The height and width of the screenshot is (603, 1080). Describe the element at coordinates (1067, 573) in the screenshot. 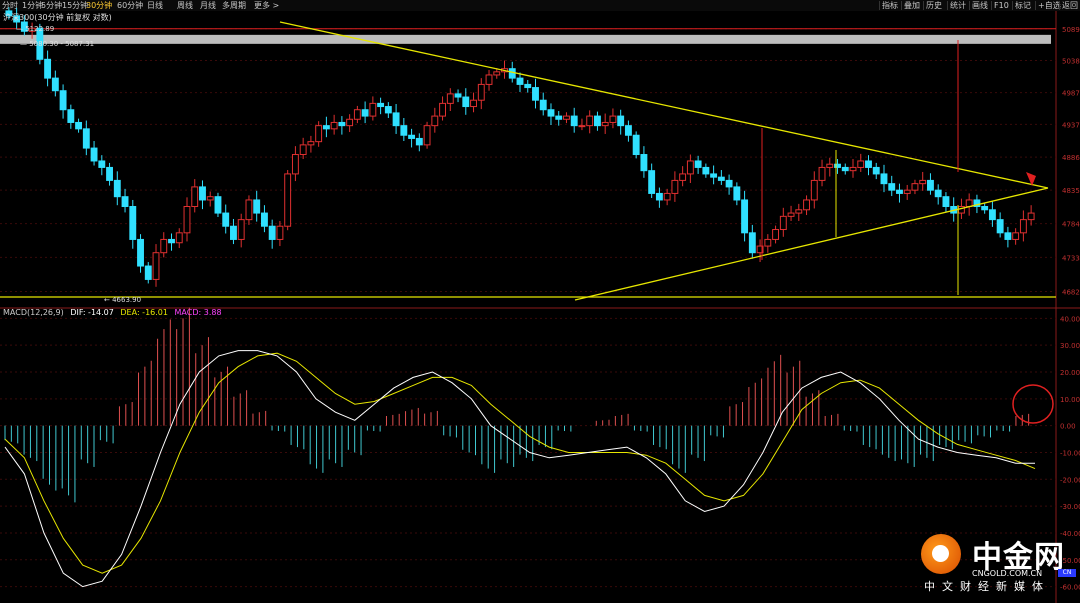

I see `corner-tag: CN` at that location.